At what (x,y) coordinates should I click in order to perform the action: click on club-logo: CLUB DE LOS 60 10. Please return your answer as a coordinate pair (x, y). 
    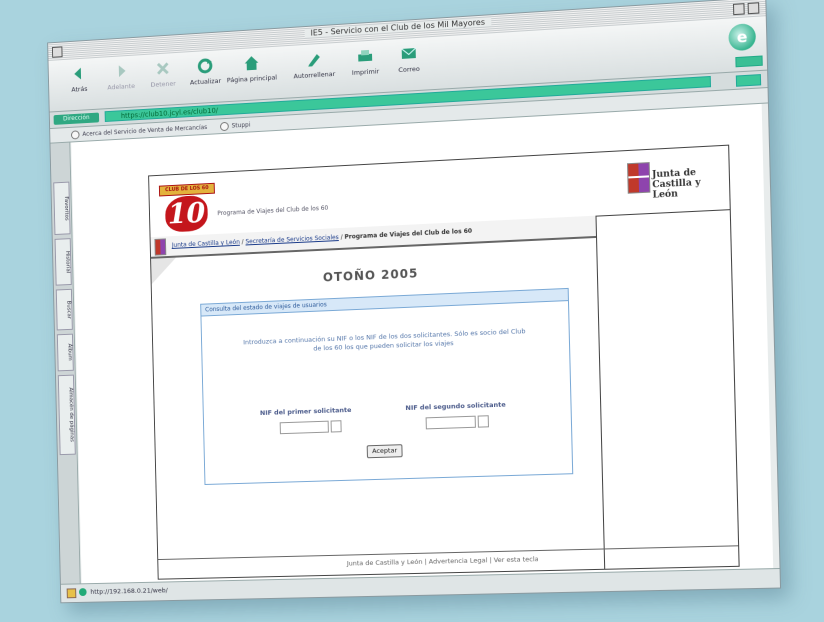
    Looking at the image, I should click on (186, 206).